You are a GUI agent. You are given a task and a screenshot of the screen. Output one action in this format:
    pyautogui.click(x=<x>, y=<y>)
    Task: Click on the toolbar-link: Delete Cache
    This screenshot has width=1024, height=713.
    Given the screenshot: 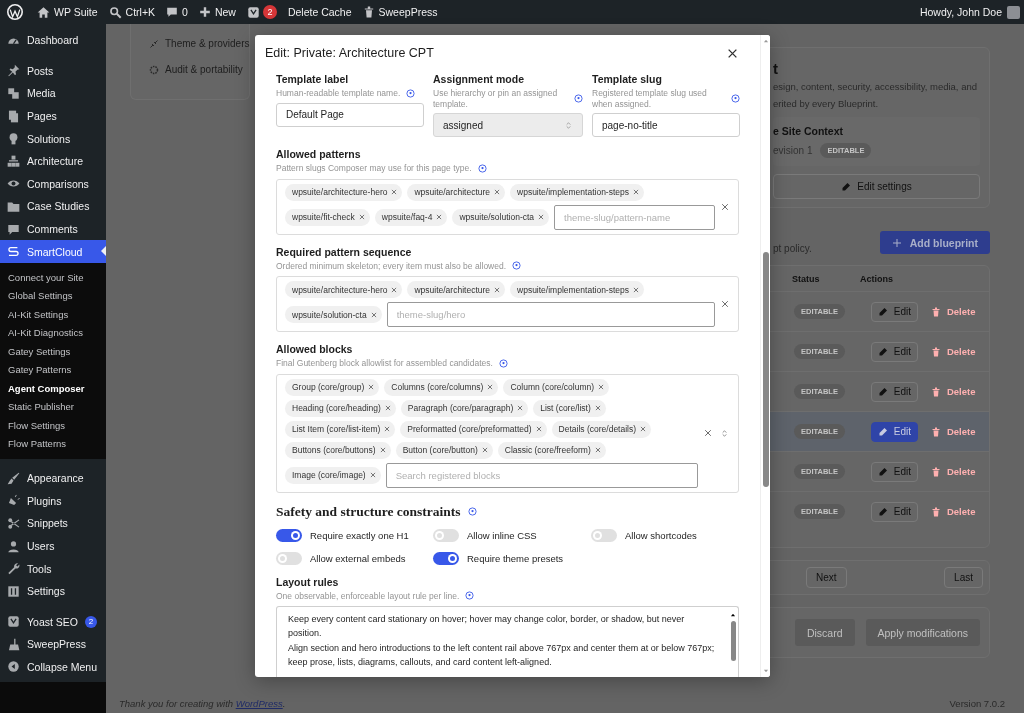 What is the action you would take?
    pyautogui.click(x=319, y=12)
    